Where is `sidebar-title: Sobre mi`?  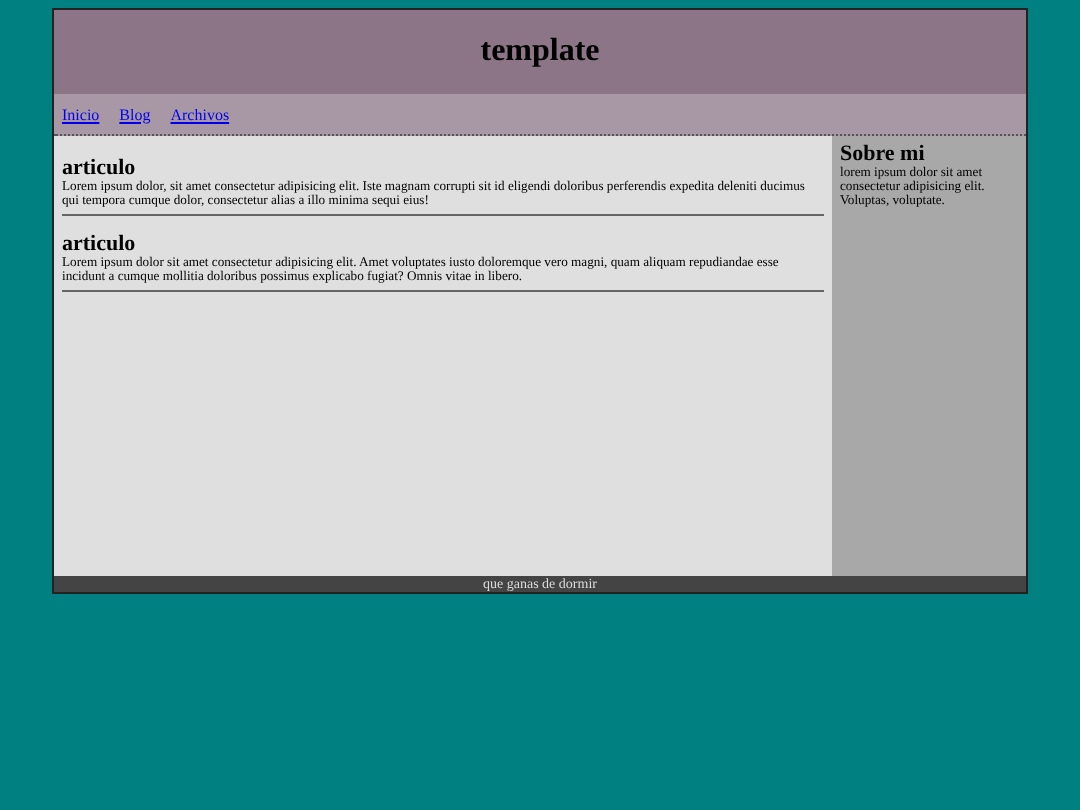
sidebar-title: Sobre mi is located at coordinates (883, 155).